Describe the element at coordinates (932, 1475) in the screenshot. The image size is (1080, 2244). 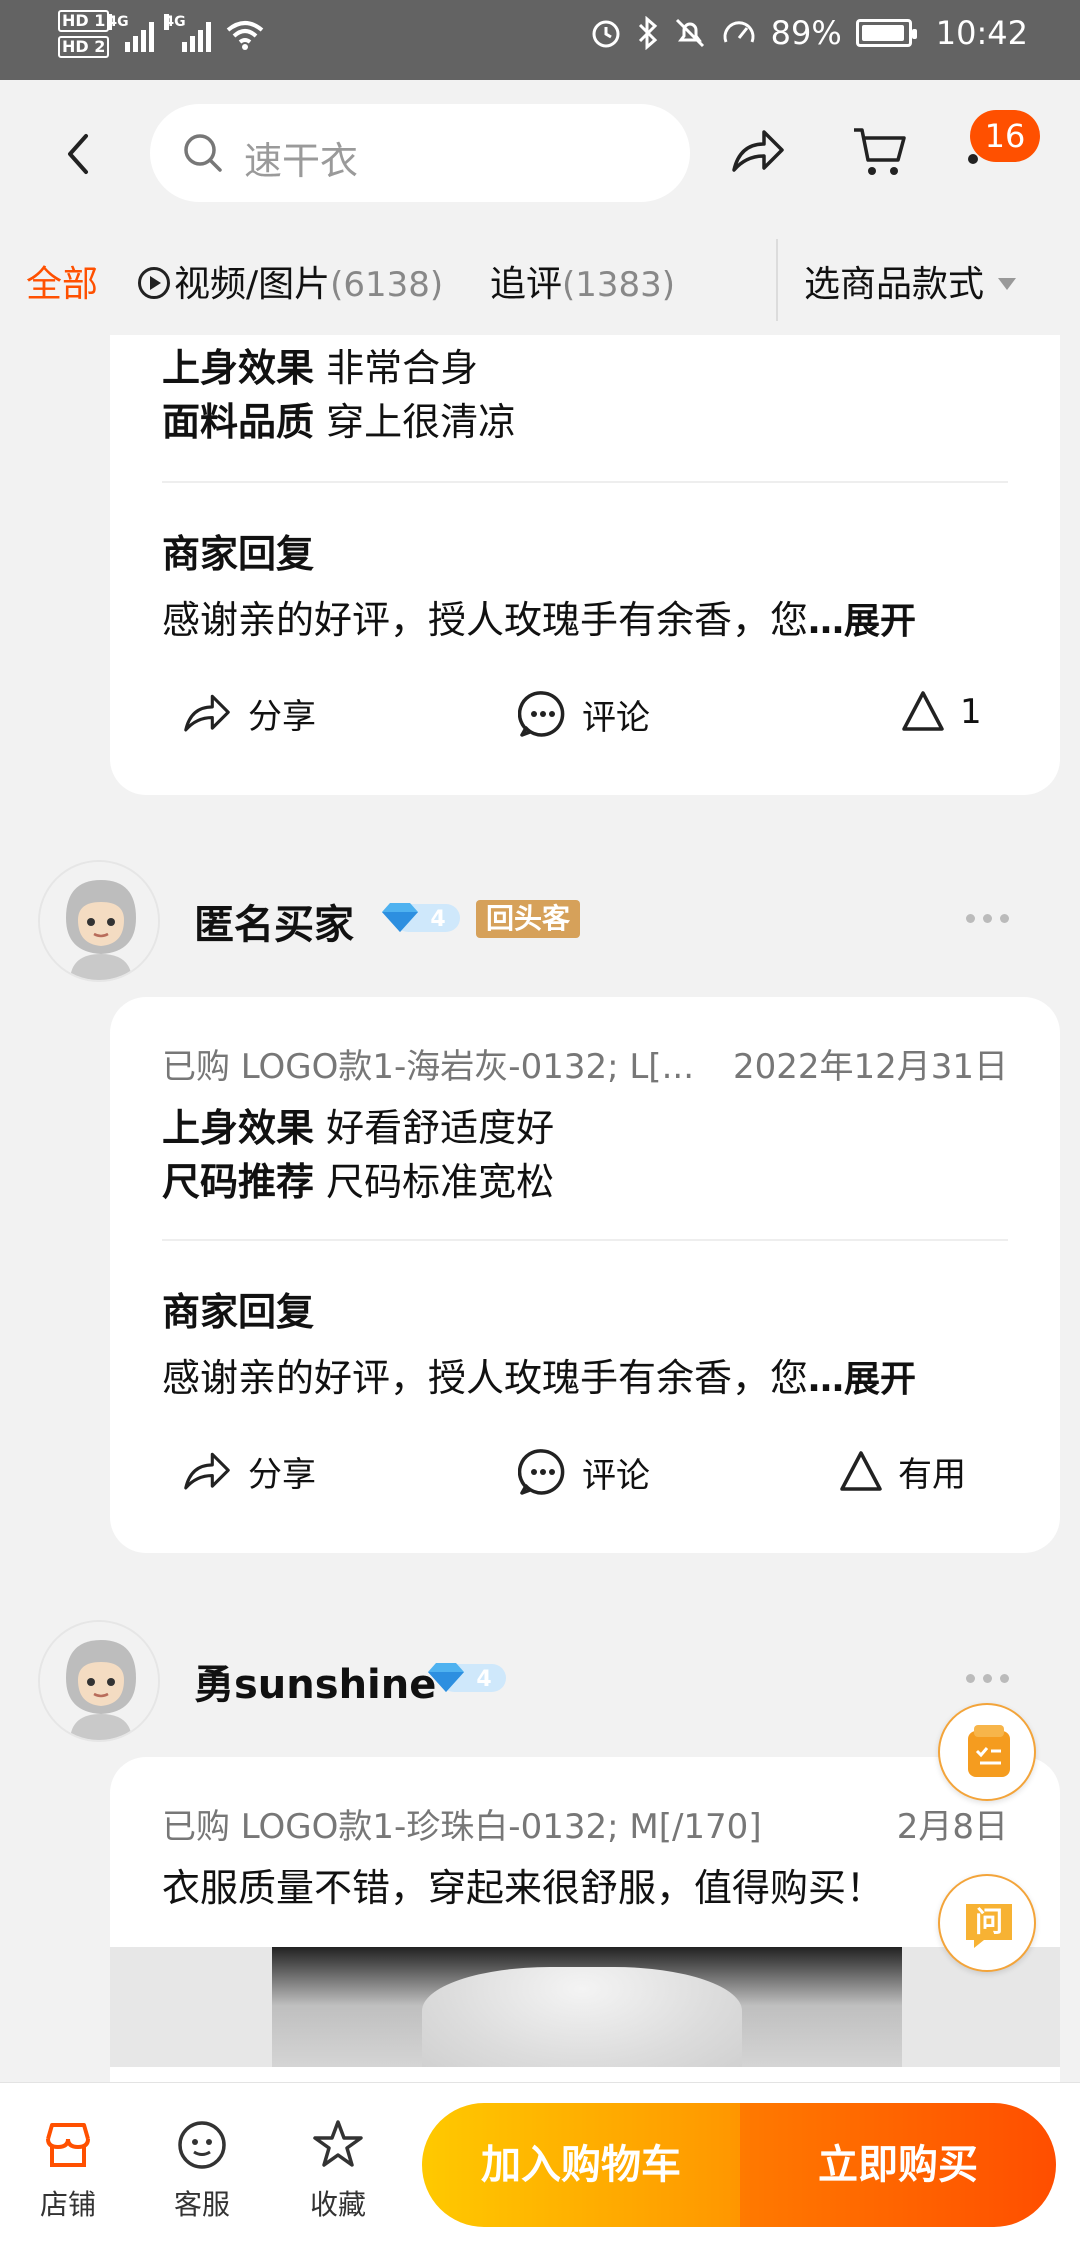
I see `useful-label: 有用` at that location.